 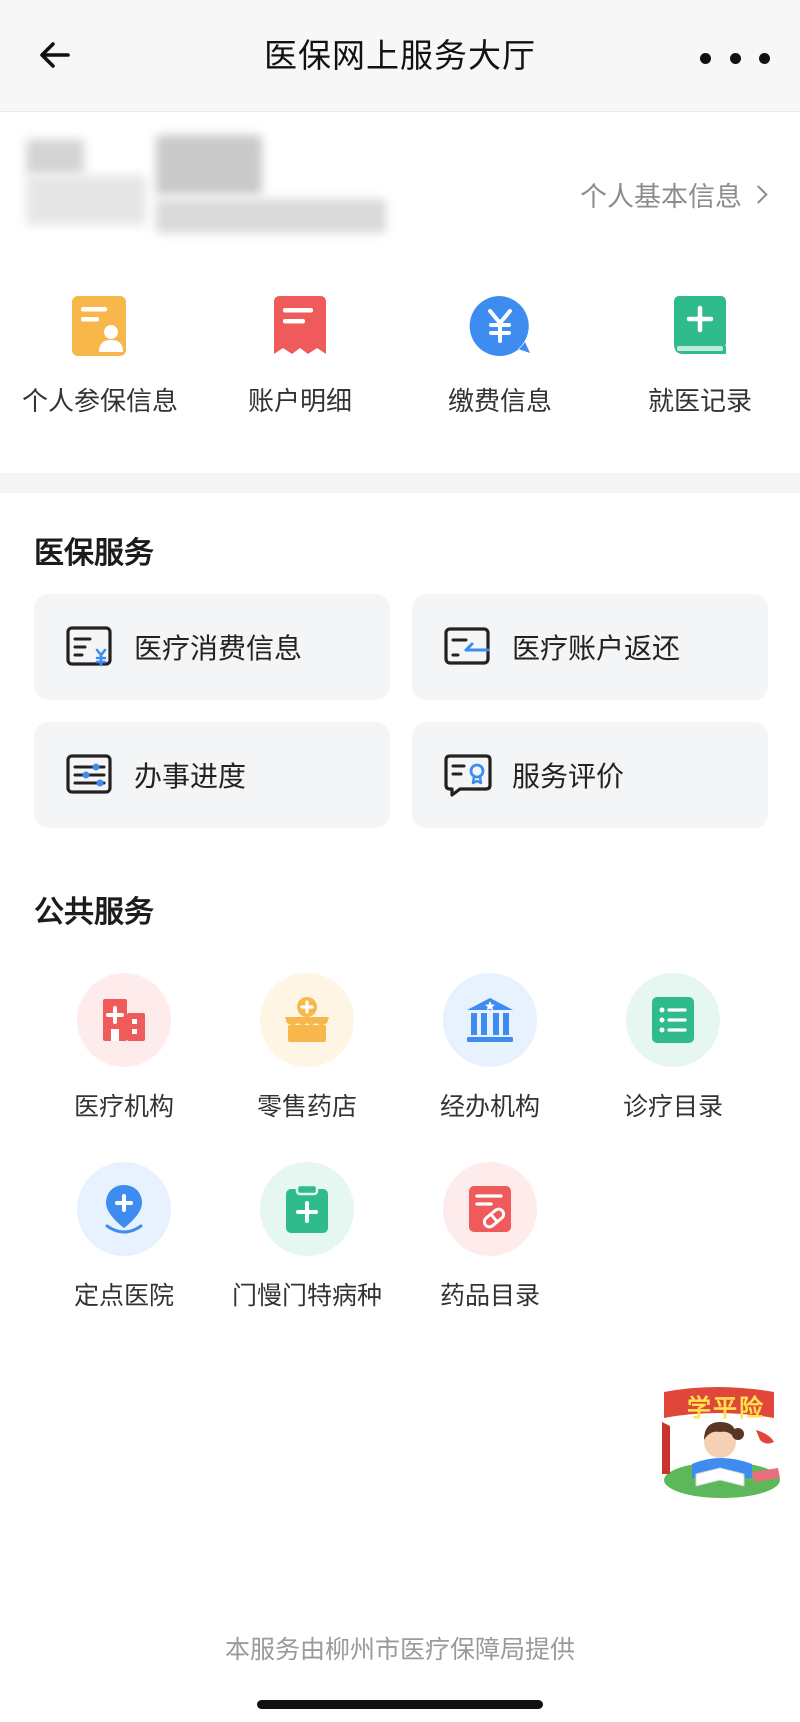 I want to click on arrow-left-icon, so click(x=55, y=55).